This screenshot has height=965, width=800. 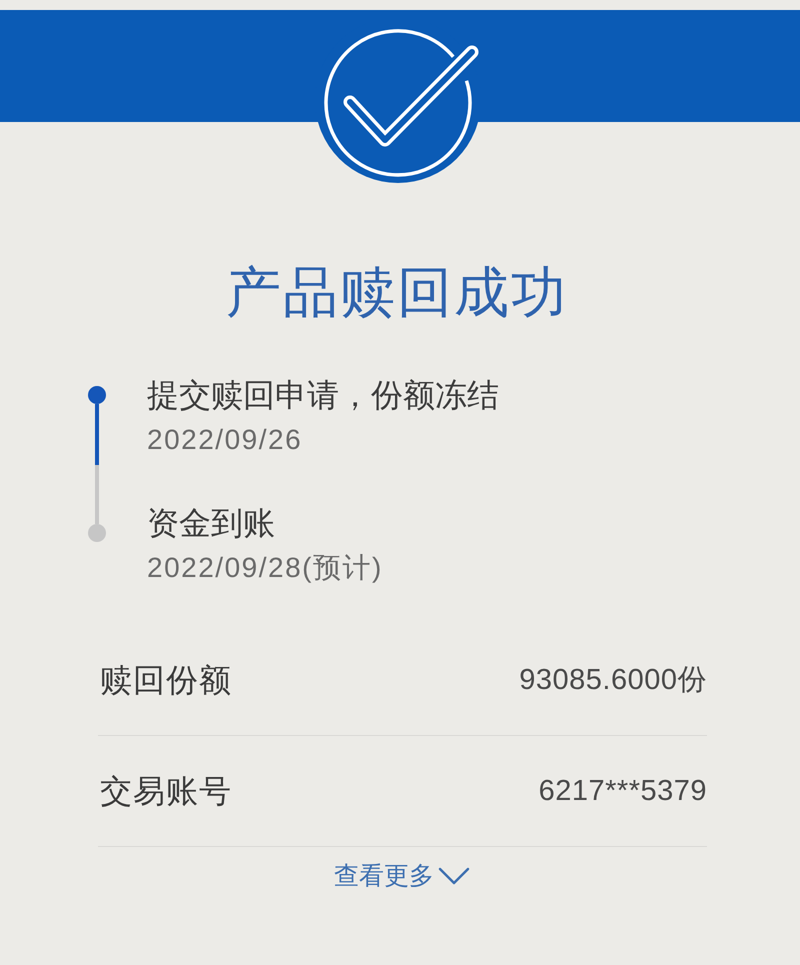 What do you see at coordinates (454, 876) in the screenshot?
I see `chevron-down-icon` at bounding box center [454, 876].